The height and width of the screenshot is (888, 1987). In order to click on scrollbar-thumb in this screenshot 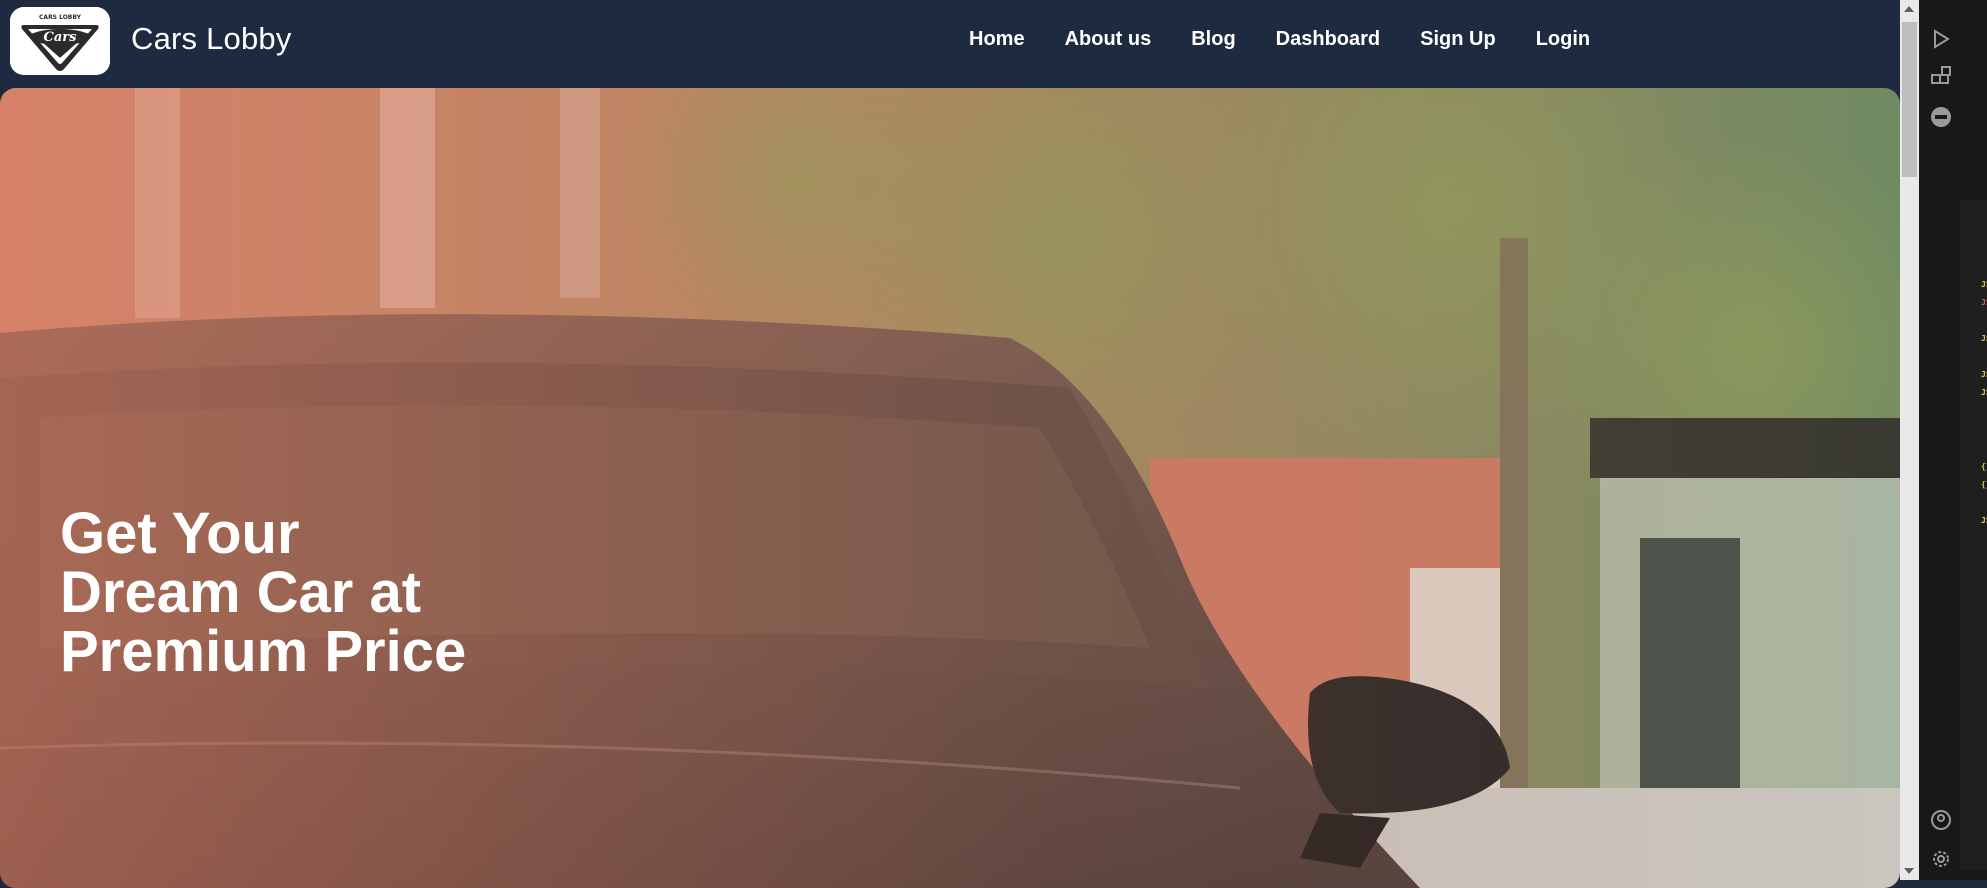, I will do `click(1909, 99)`.